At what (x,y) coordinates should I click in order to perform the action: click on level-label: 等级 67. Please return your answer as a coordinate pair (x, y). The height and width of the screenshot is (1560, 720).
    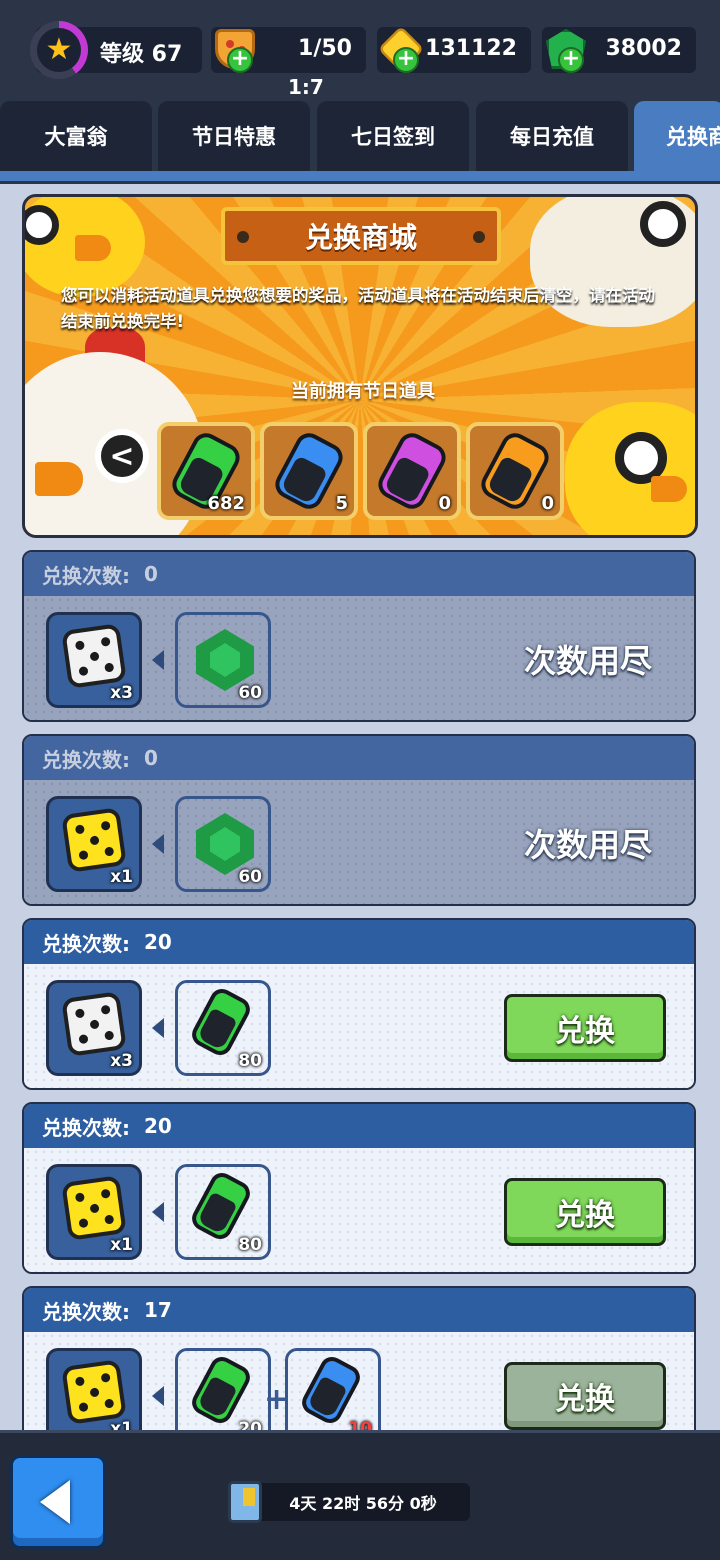
    Looking at the image, I should click on (141, 54).